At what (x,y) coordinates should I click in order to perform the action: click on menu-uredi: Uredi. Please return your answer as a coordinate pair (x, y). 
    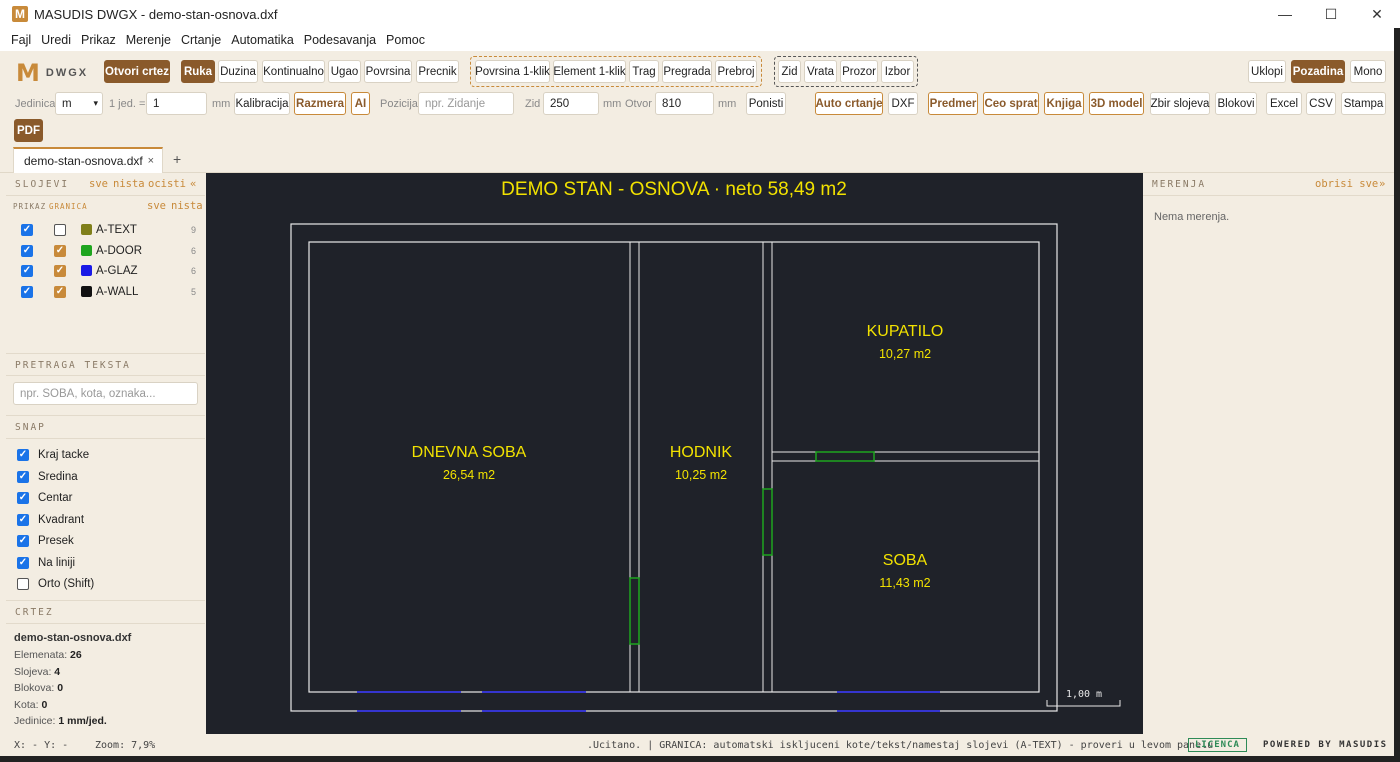
    Looking at the image, I should click on (56, 40).